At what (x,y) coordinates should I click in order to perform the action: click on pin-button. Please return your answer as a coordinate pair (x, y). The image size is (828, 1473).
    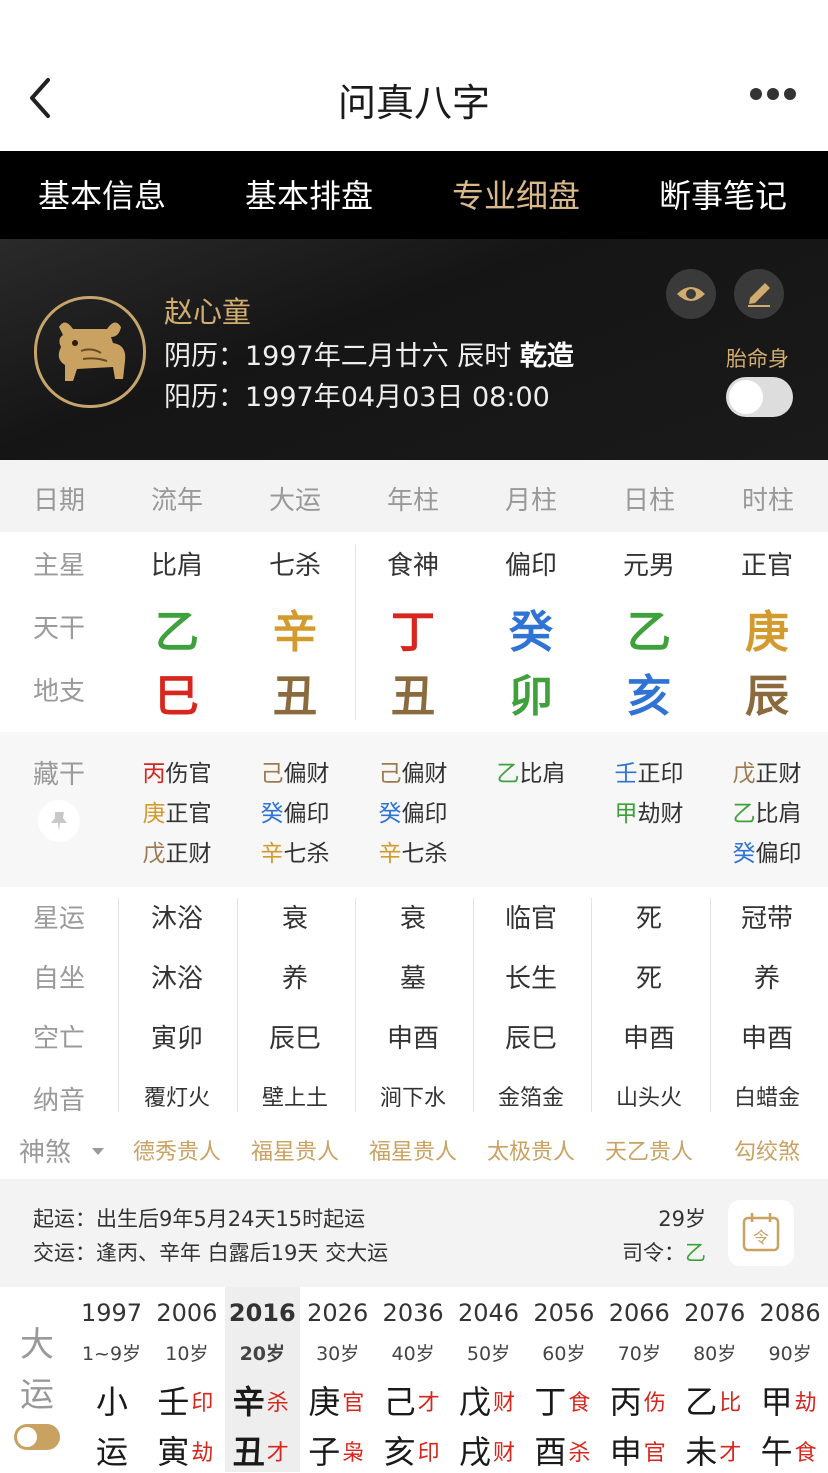
    Looking at the image, I should click on (59, 821).